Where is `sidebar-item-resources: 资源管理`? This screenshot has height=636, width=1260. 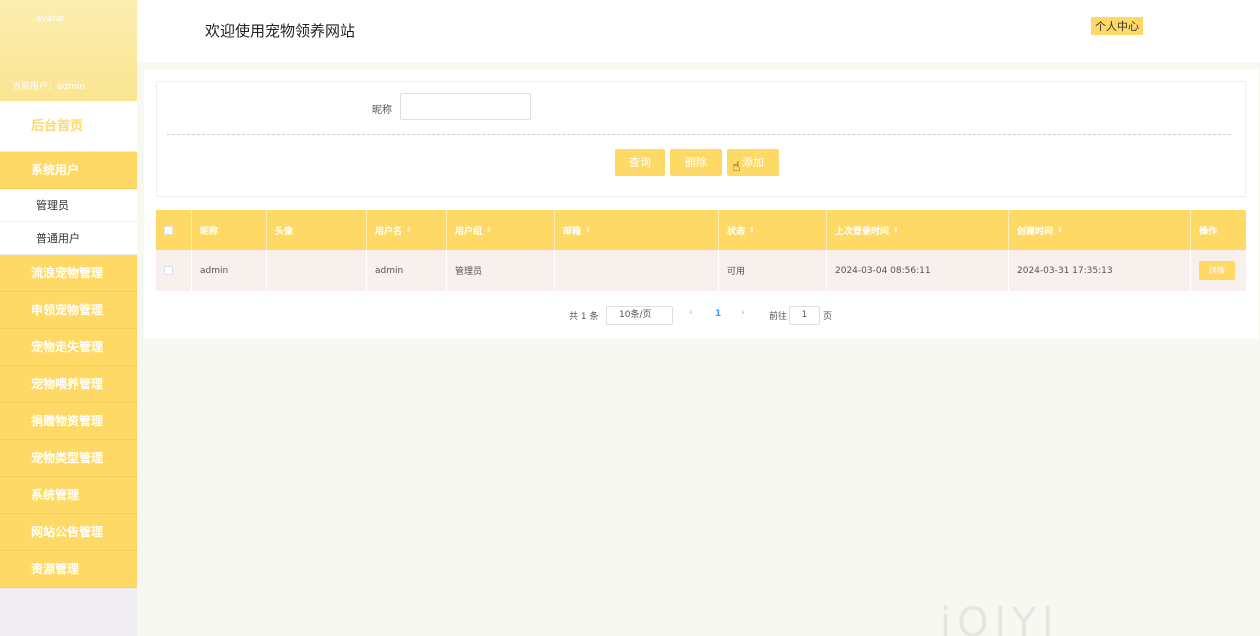
sidebar-item-resources: 资源管理 is located at coordinates (68, 569).